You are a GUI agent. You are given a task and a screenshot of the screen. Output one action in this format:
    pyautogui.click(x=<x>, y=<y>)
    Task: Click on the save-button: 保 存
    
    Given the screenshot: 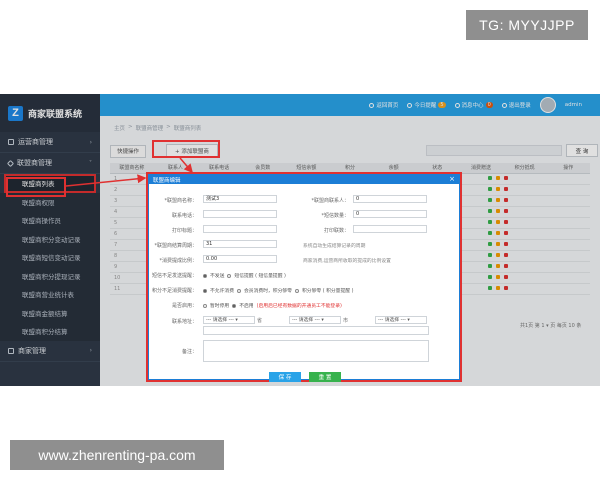 What is the action you would take?
    pyautogui.click(x=285, y=377)
    